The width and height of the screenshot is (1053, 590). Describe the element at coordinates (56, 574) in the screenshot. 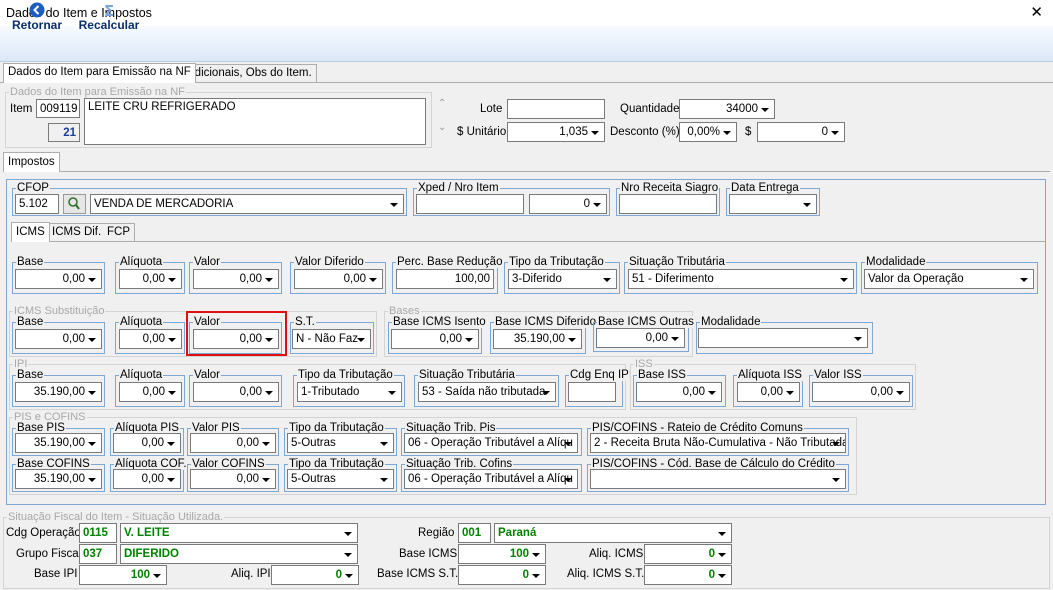

I see `base-ipi-label: Base IPI` at that location.